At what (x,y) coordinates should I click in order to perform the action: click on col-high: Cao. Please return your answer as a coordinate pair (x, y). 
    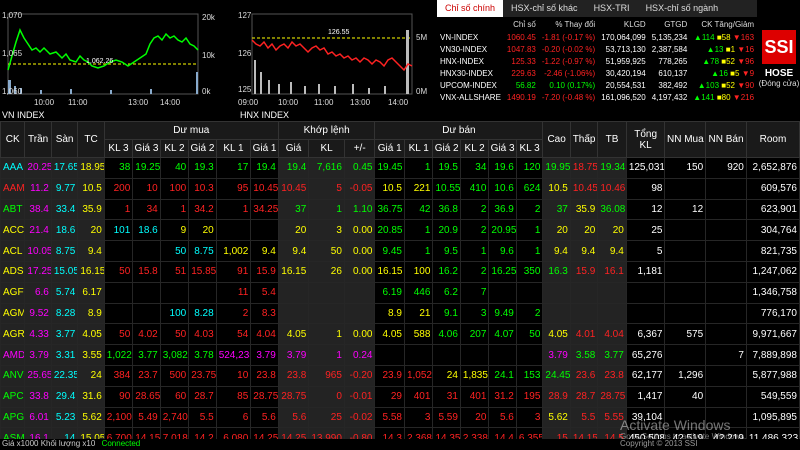
    Looking at the image, I should click on (556, 139).